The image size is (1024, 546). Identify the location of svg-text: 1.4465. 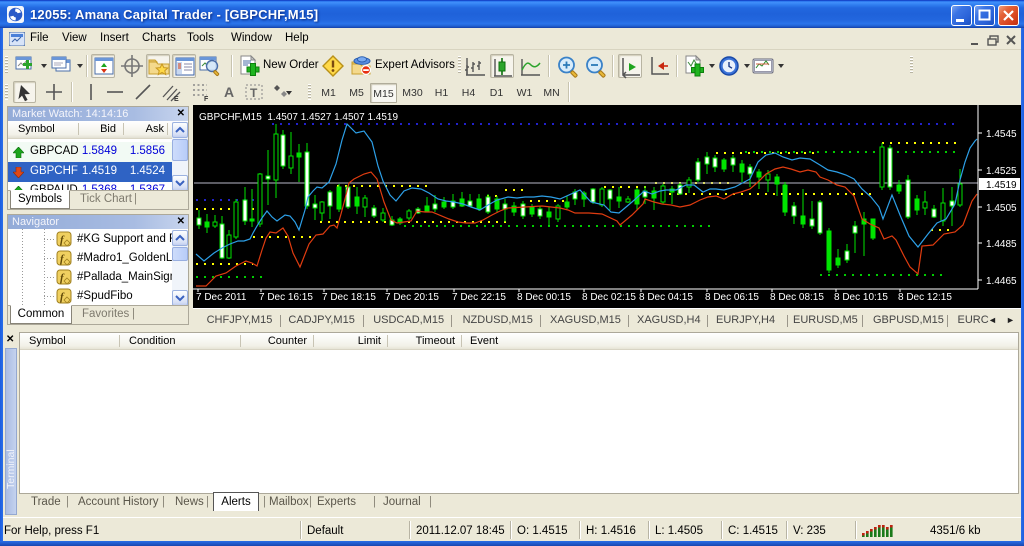
(1001, 281).